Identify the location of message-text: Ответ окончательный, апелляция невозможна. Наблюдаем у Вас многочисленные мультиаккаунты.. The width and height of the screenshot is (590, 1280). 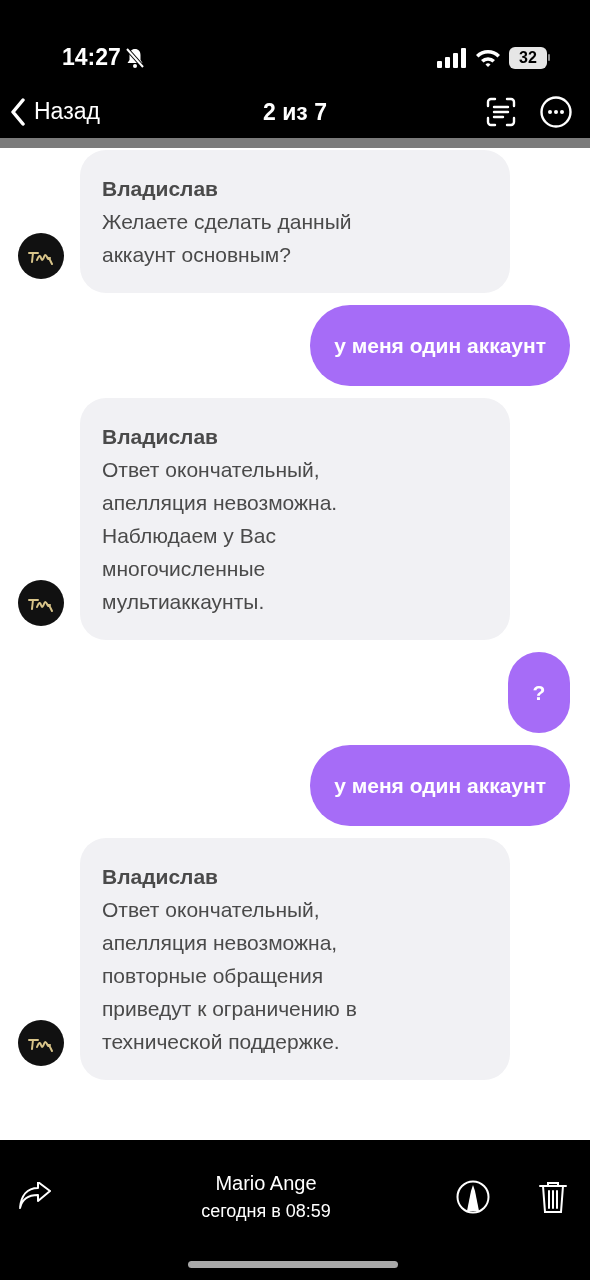
(220, 536).